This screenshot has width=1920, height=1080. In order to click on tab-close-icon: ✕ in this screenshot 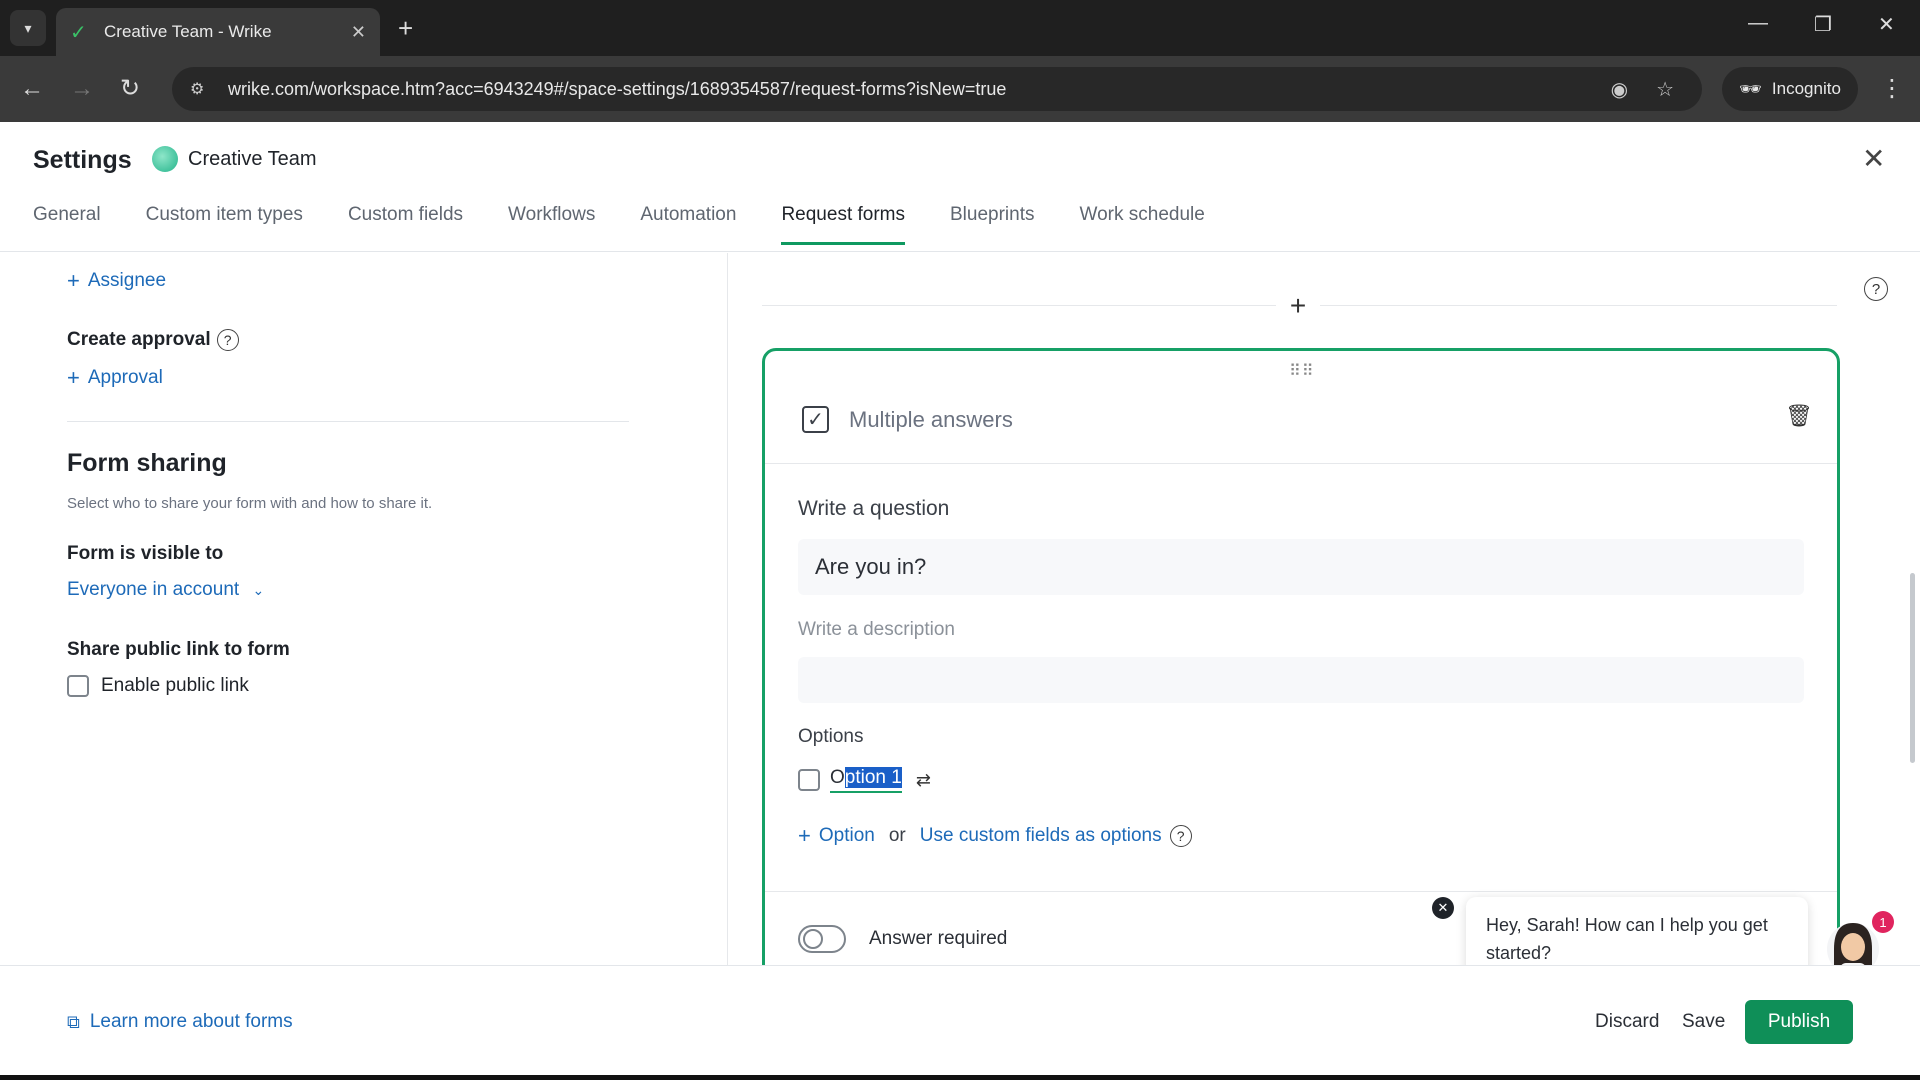, I will do `click(358, 32)`.